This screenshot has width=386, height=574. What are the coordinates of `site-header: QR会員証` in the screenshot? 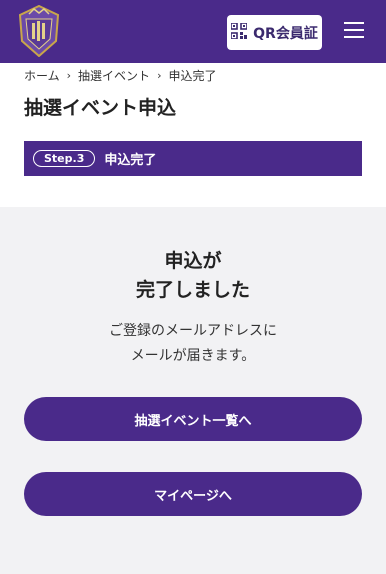 It's located at (193, 31).